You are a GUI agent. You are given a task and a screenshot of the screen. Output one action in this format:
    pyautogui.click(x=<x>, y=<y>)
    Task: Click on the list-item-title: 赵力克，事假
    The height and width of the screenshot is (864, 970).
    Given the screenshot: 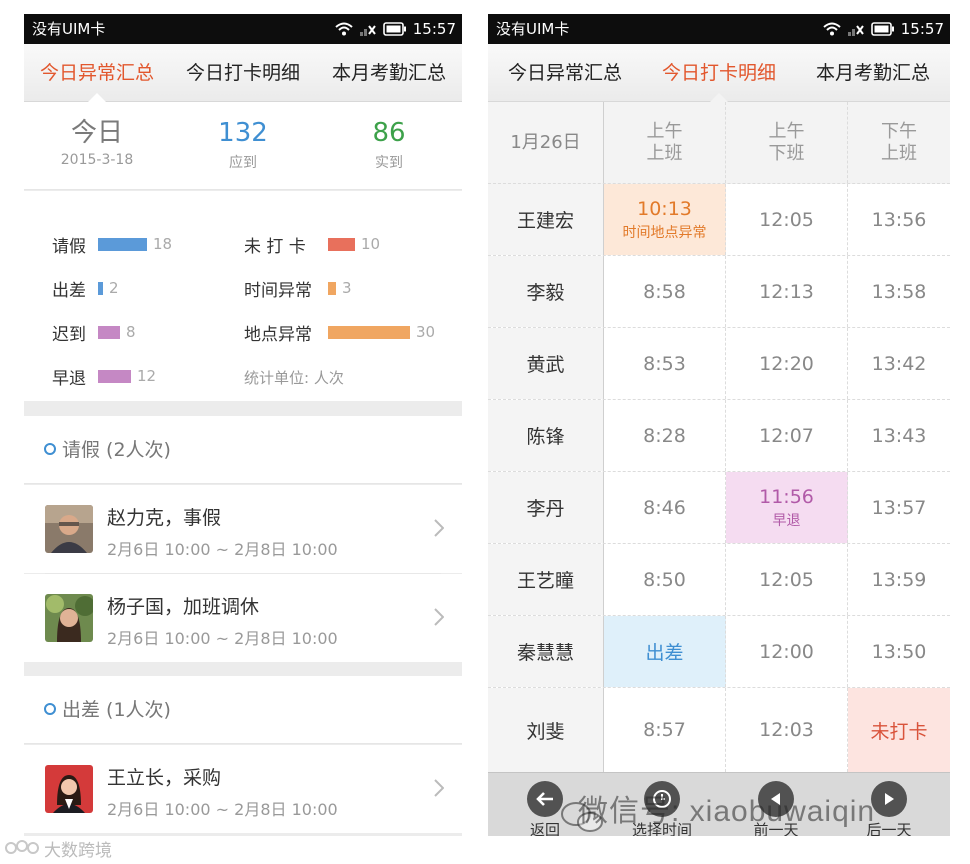 What is the action you would take?
    pyautogui.click(x=164, y=518)
    